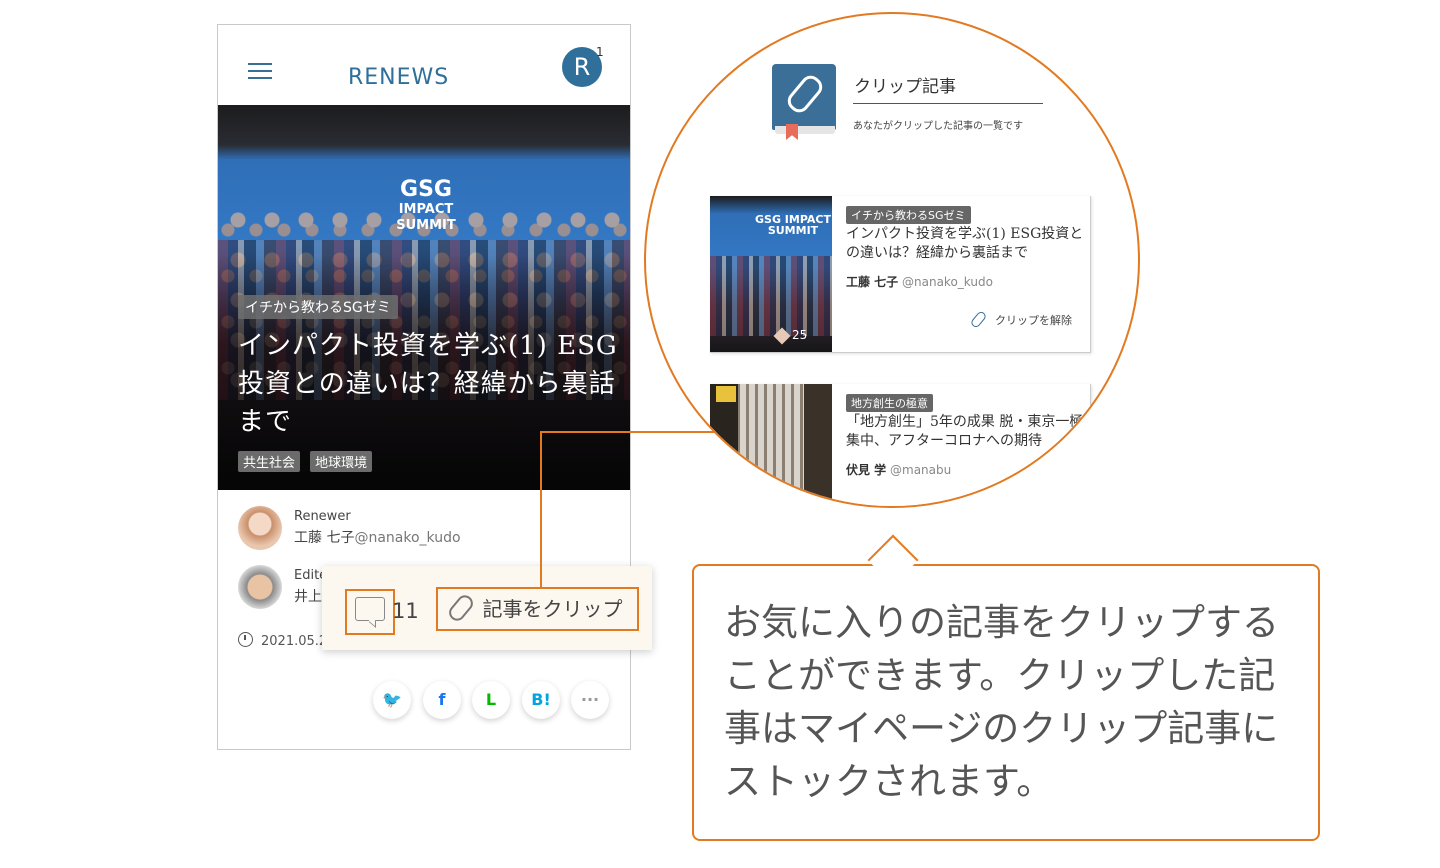  What do you see at coordinates (898, 469) in the screenshot?
I see `card-author: 伏見 学 @manabu` at bounding box center [898, 469].